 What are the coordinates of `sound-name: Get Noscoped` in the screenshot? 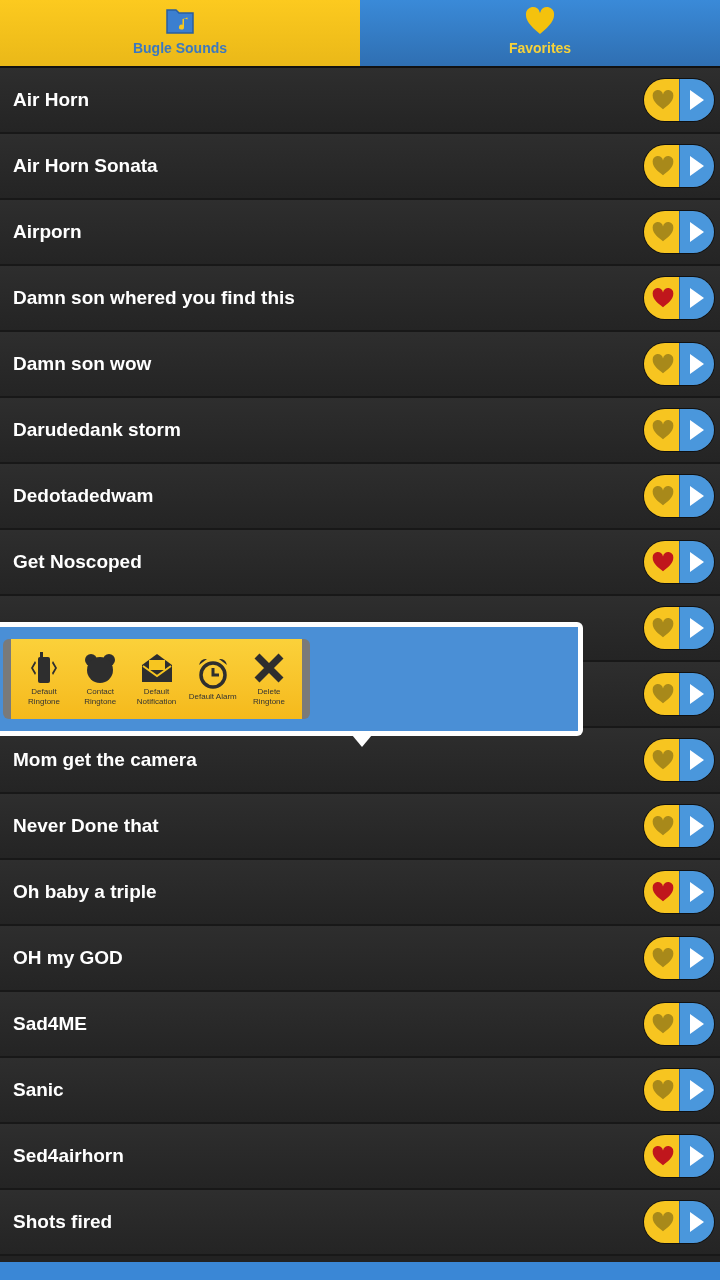 It's located at (77, 562).